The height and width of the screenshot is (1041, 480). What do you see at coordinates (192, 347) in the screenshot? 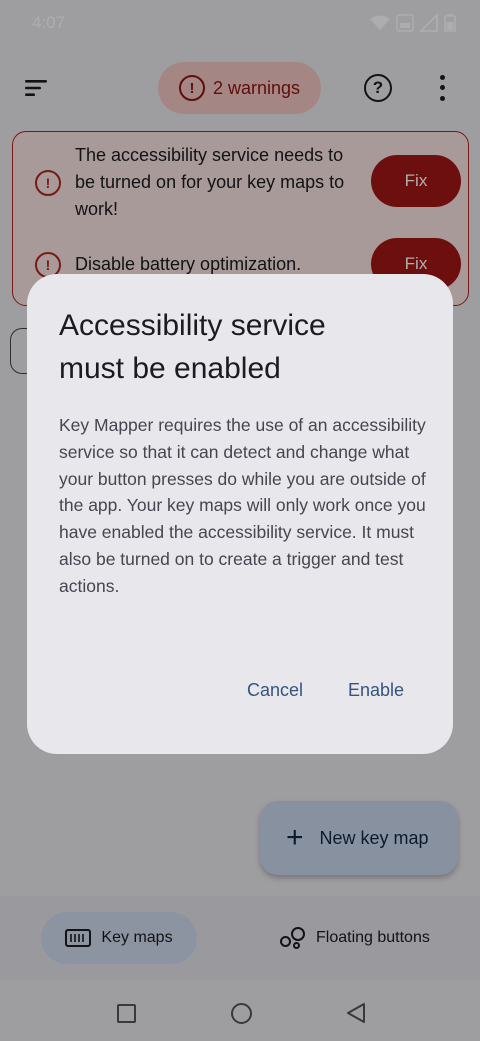
I see `dialog-title: Accessibility service must be enabled` at bounding box center [192, 347].